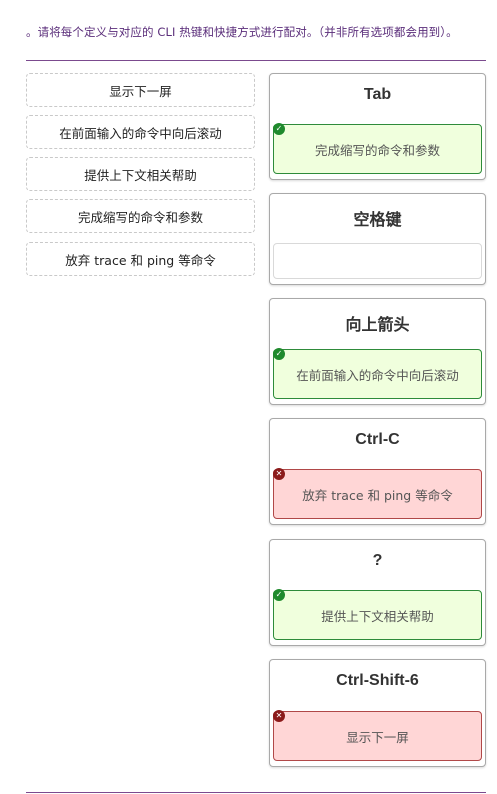 This screenshot has height=794, width=497. I want to click on target-card-space: 空格键, so click(377, 239).